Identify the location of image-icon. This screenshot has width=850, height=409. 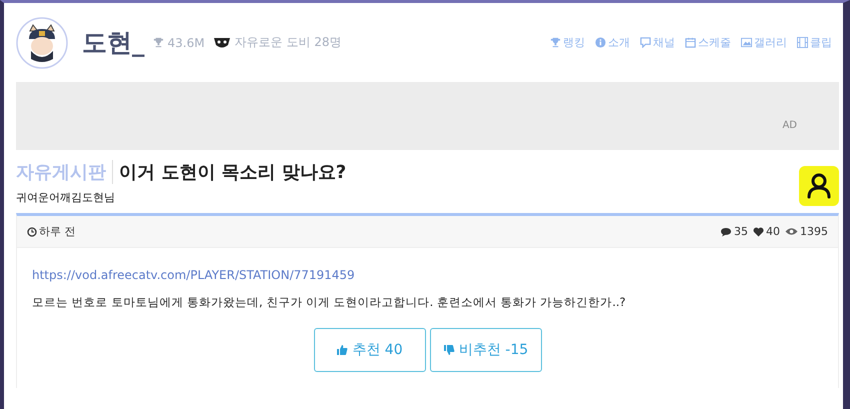
(746, 42).